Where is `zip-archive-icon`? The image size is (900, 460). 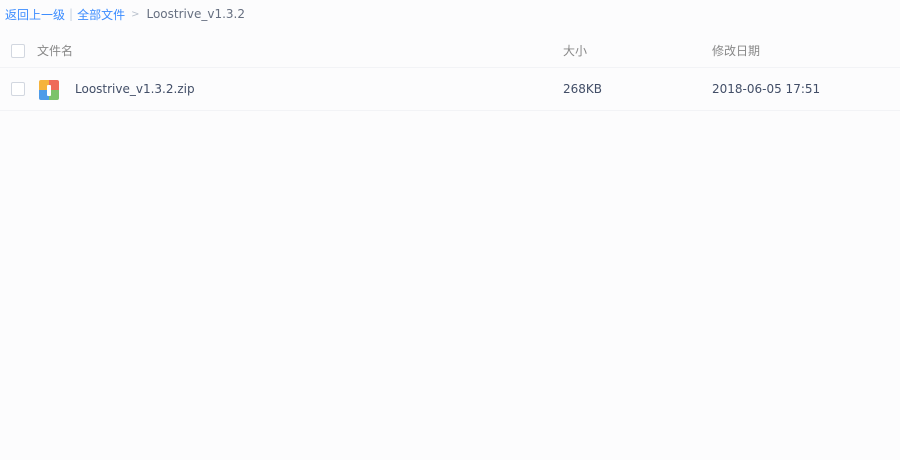 zip-archive-icon is located at coordinates (49, 90).